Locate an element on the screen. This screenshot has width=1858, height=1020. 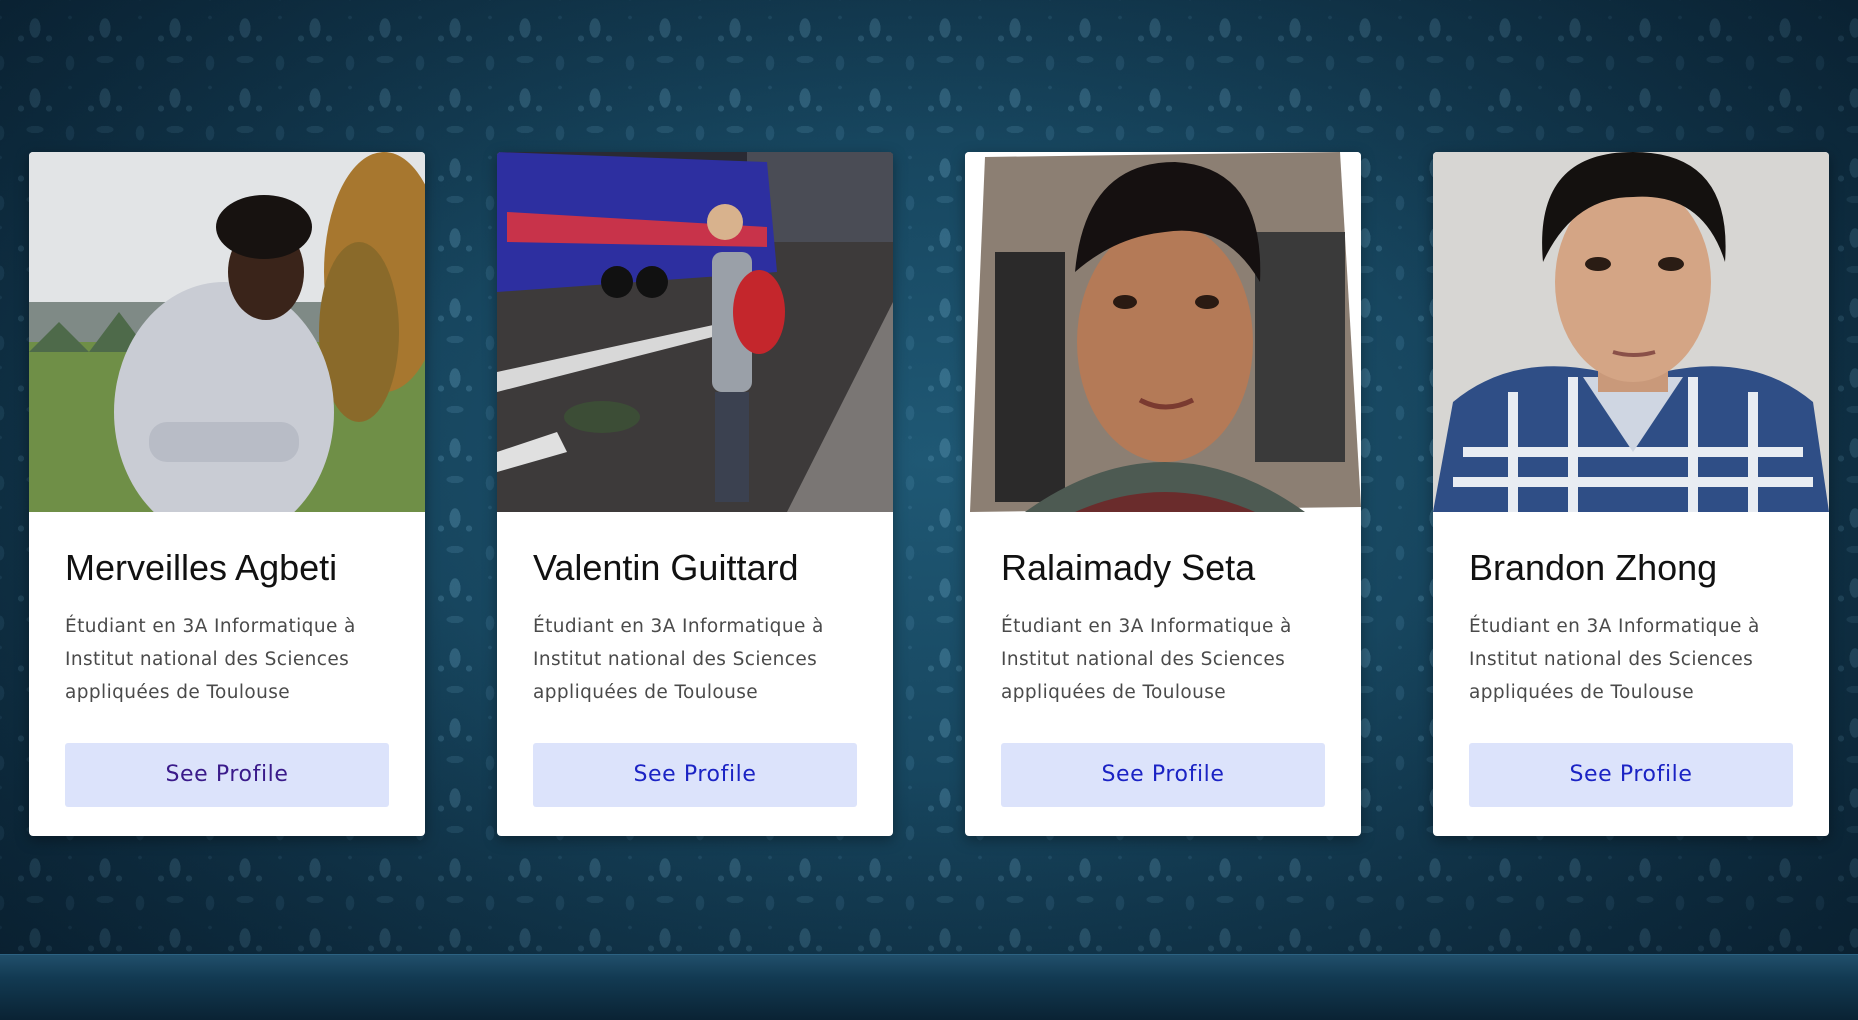
member-name: Valentin Guittard is located at coordinates (666, 567).